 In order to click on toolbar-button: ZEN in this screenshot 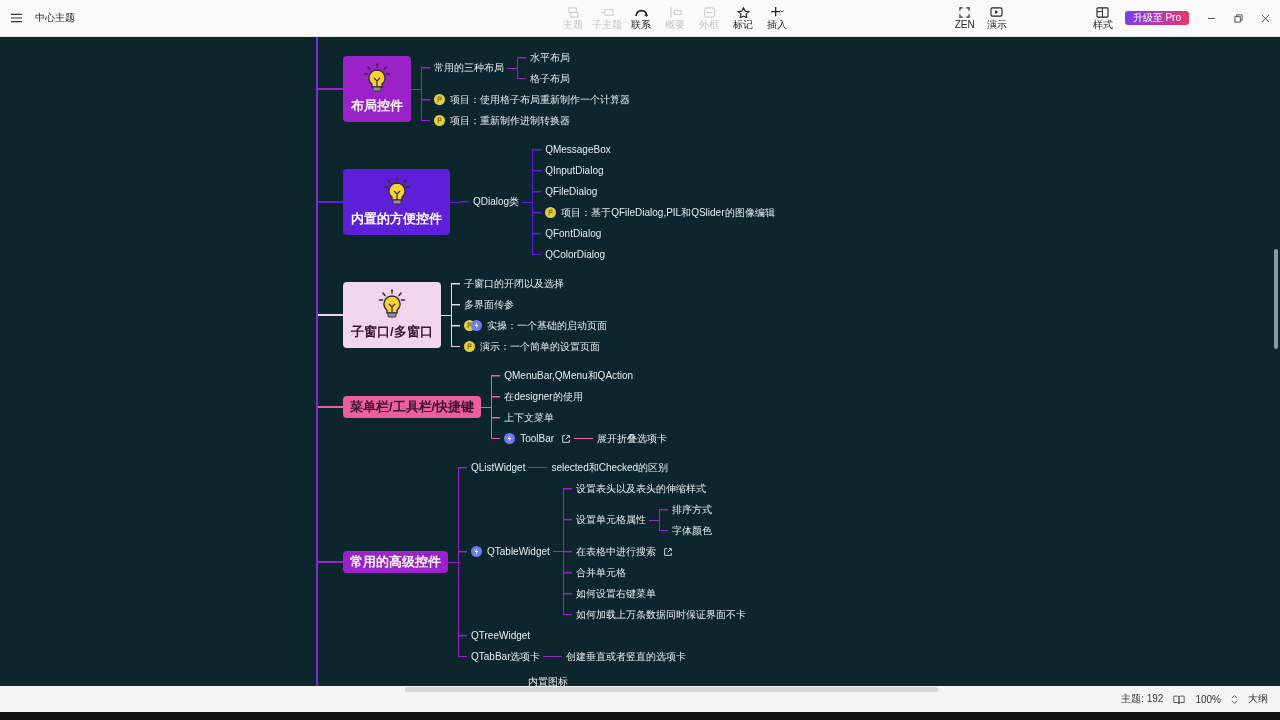, I will do `click(964, 18)`.